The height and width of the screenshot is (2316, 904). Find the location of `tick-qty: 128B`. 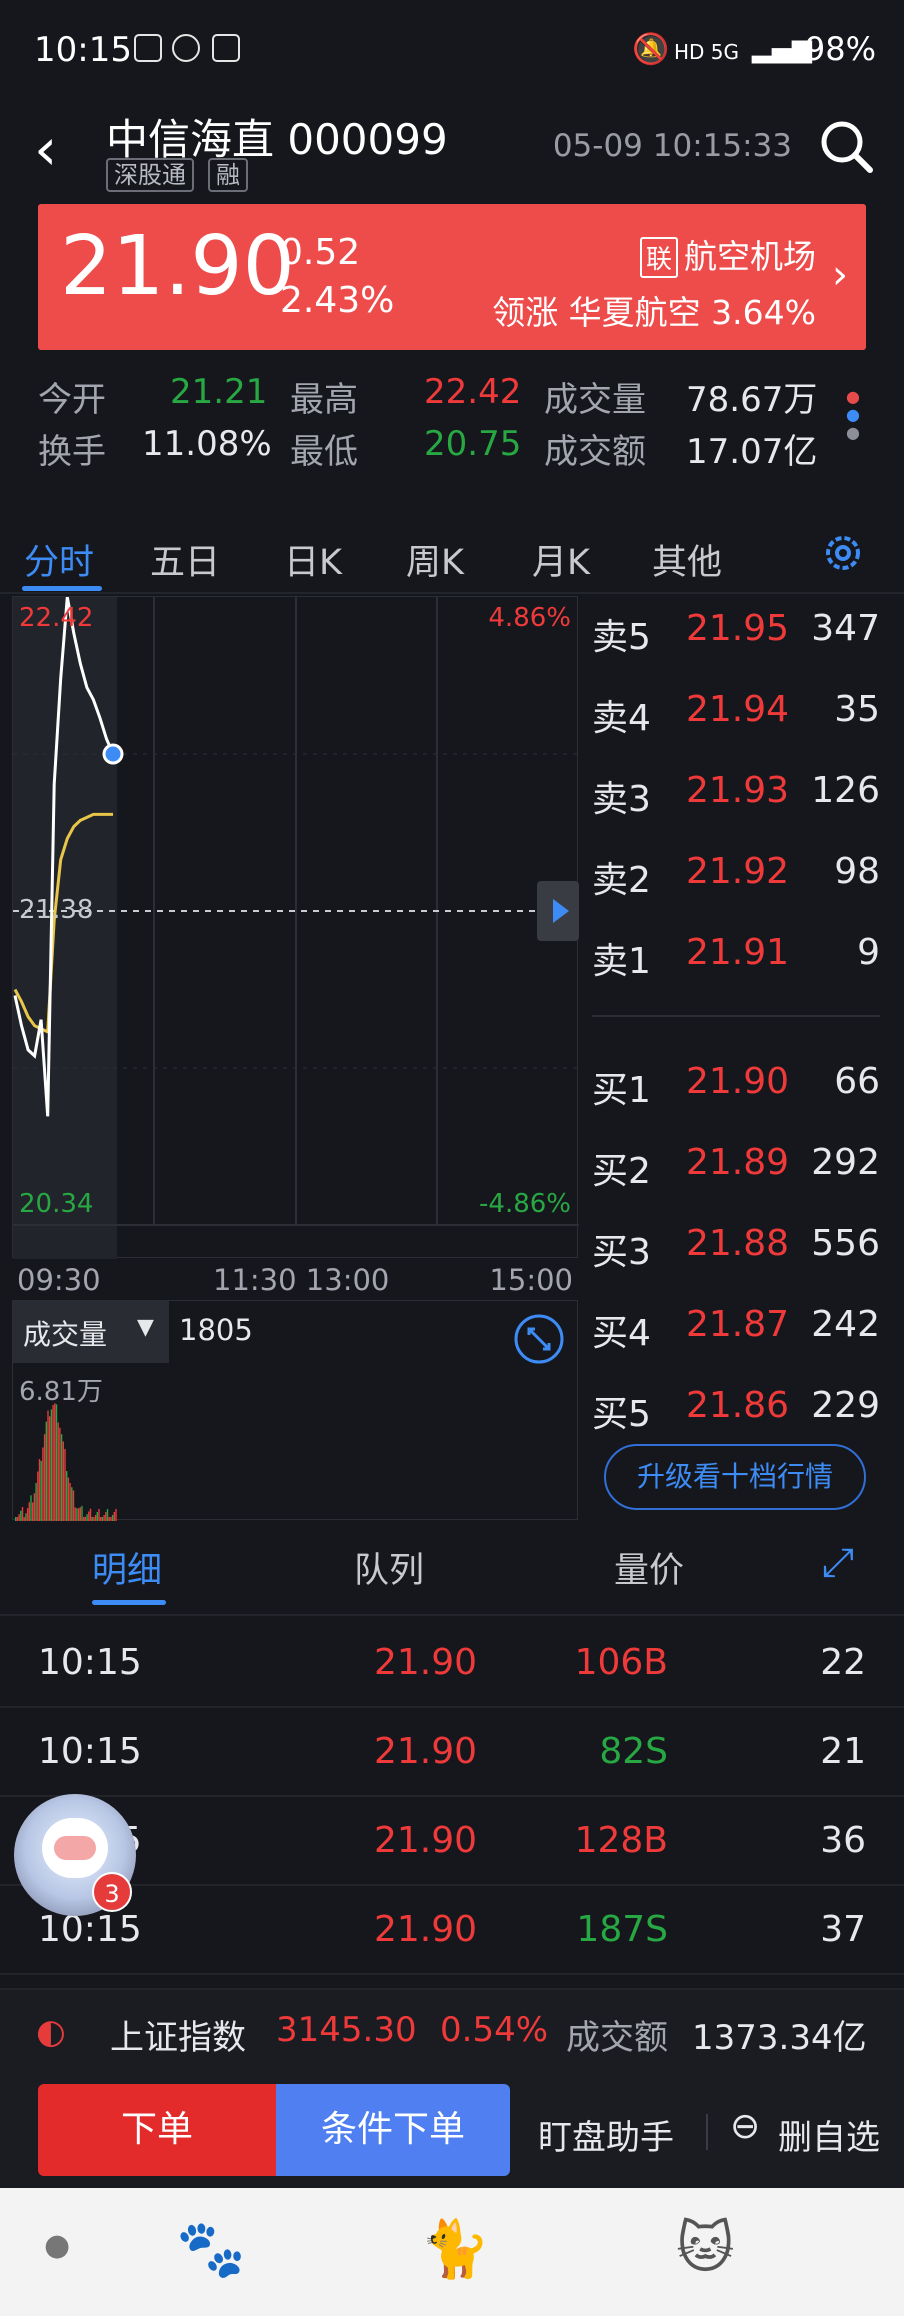

tick-qty: 128B is located at coordinates (621, 1840).